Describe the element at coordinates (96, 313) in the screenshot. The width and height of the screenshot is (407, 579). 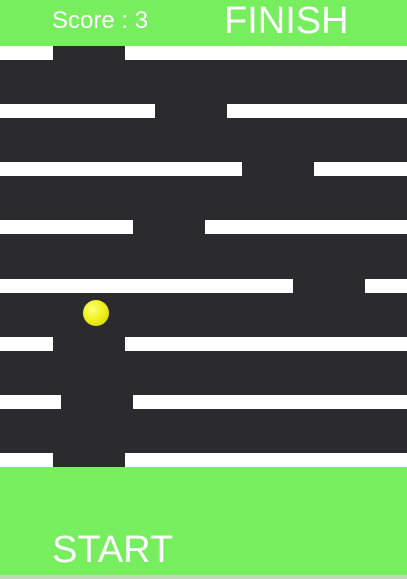
I see `player-ball` at that location.